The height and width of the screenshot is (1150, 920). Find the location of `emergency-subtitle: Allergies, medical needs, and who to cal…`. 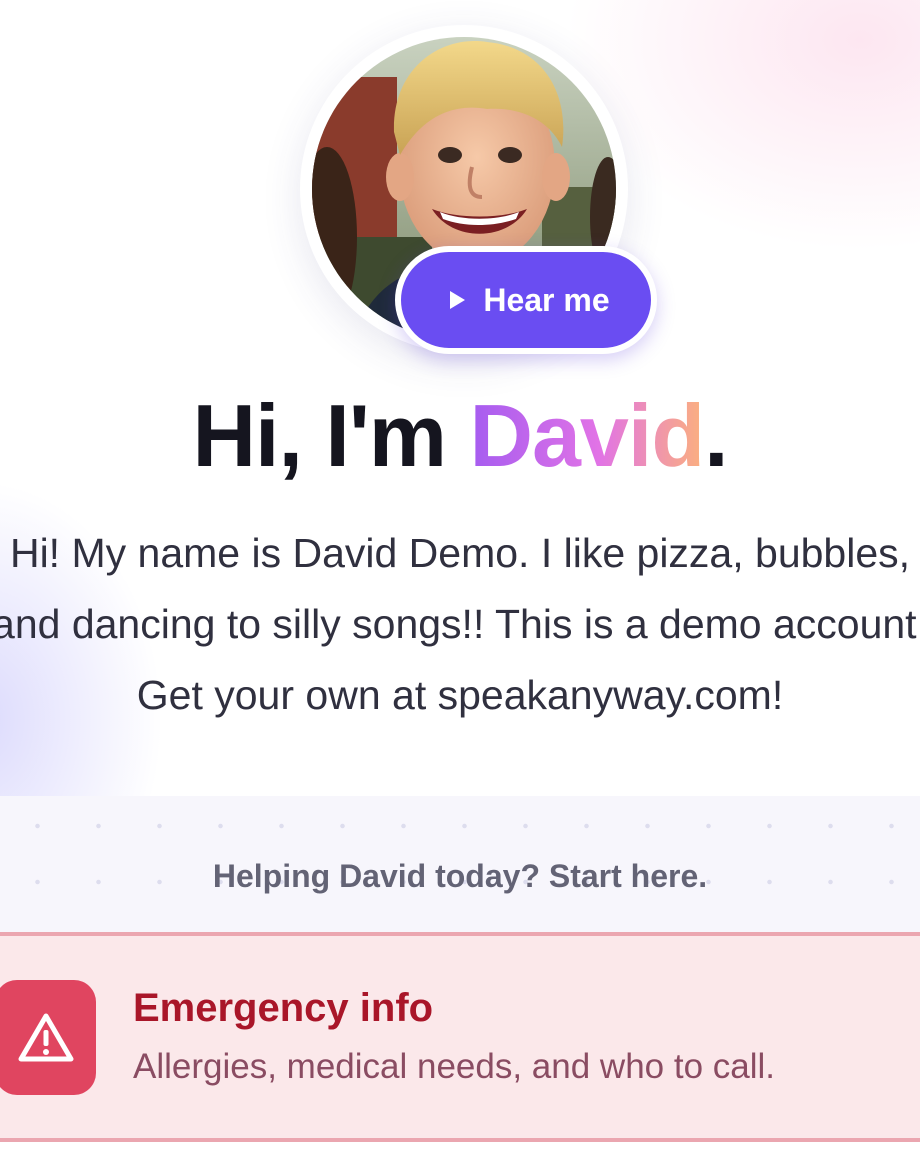

emergency-subtitle: Allergies, medical needs, and who to cal… is located at coordinates (454, 1066).